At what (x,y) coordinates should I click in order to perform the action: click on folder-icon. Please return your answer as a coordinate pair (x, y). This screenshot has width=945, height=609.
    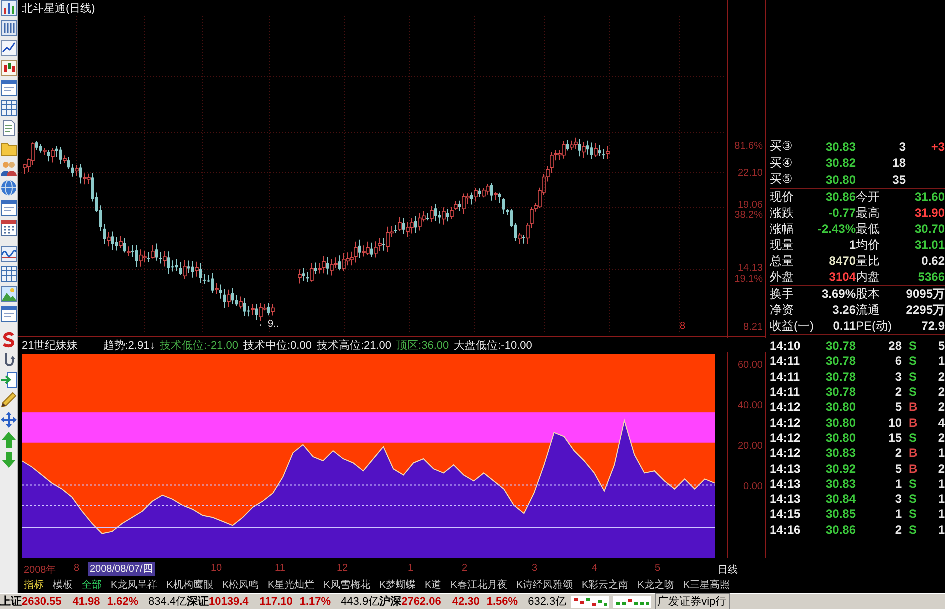
    Looking at the image, I should click on (8, 148).